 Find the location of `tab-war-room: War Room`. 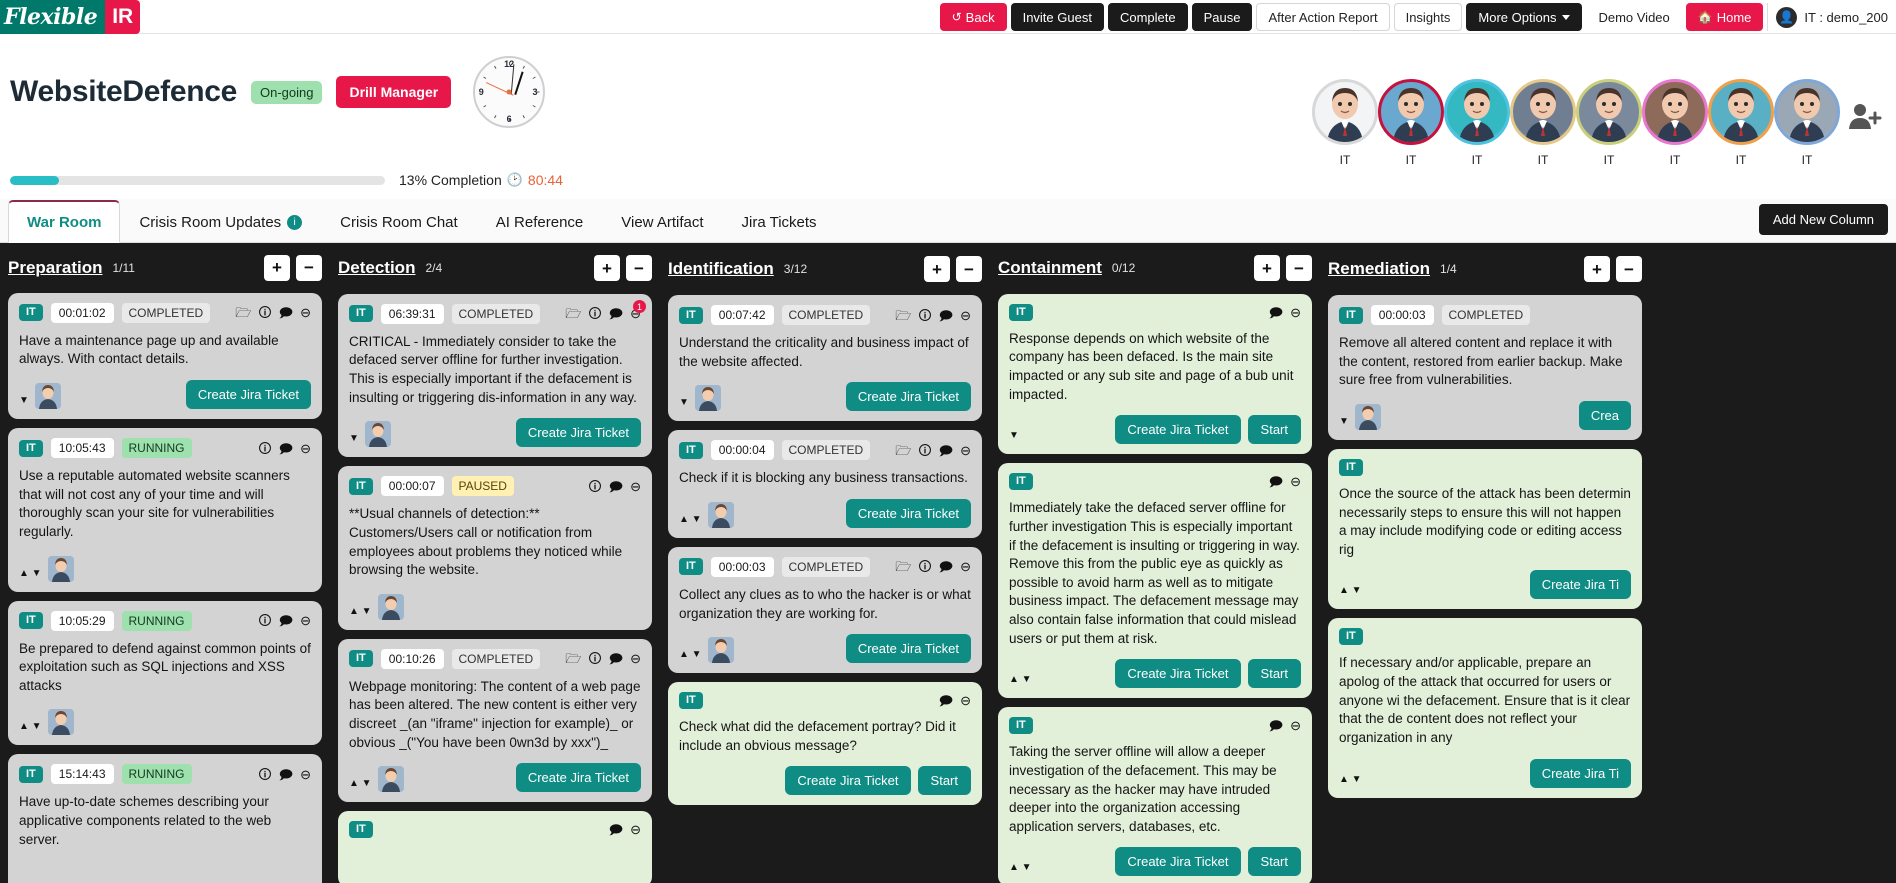

tab-war-room: War Room is located at coordinates (64, 221).